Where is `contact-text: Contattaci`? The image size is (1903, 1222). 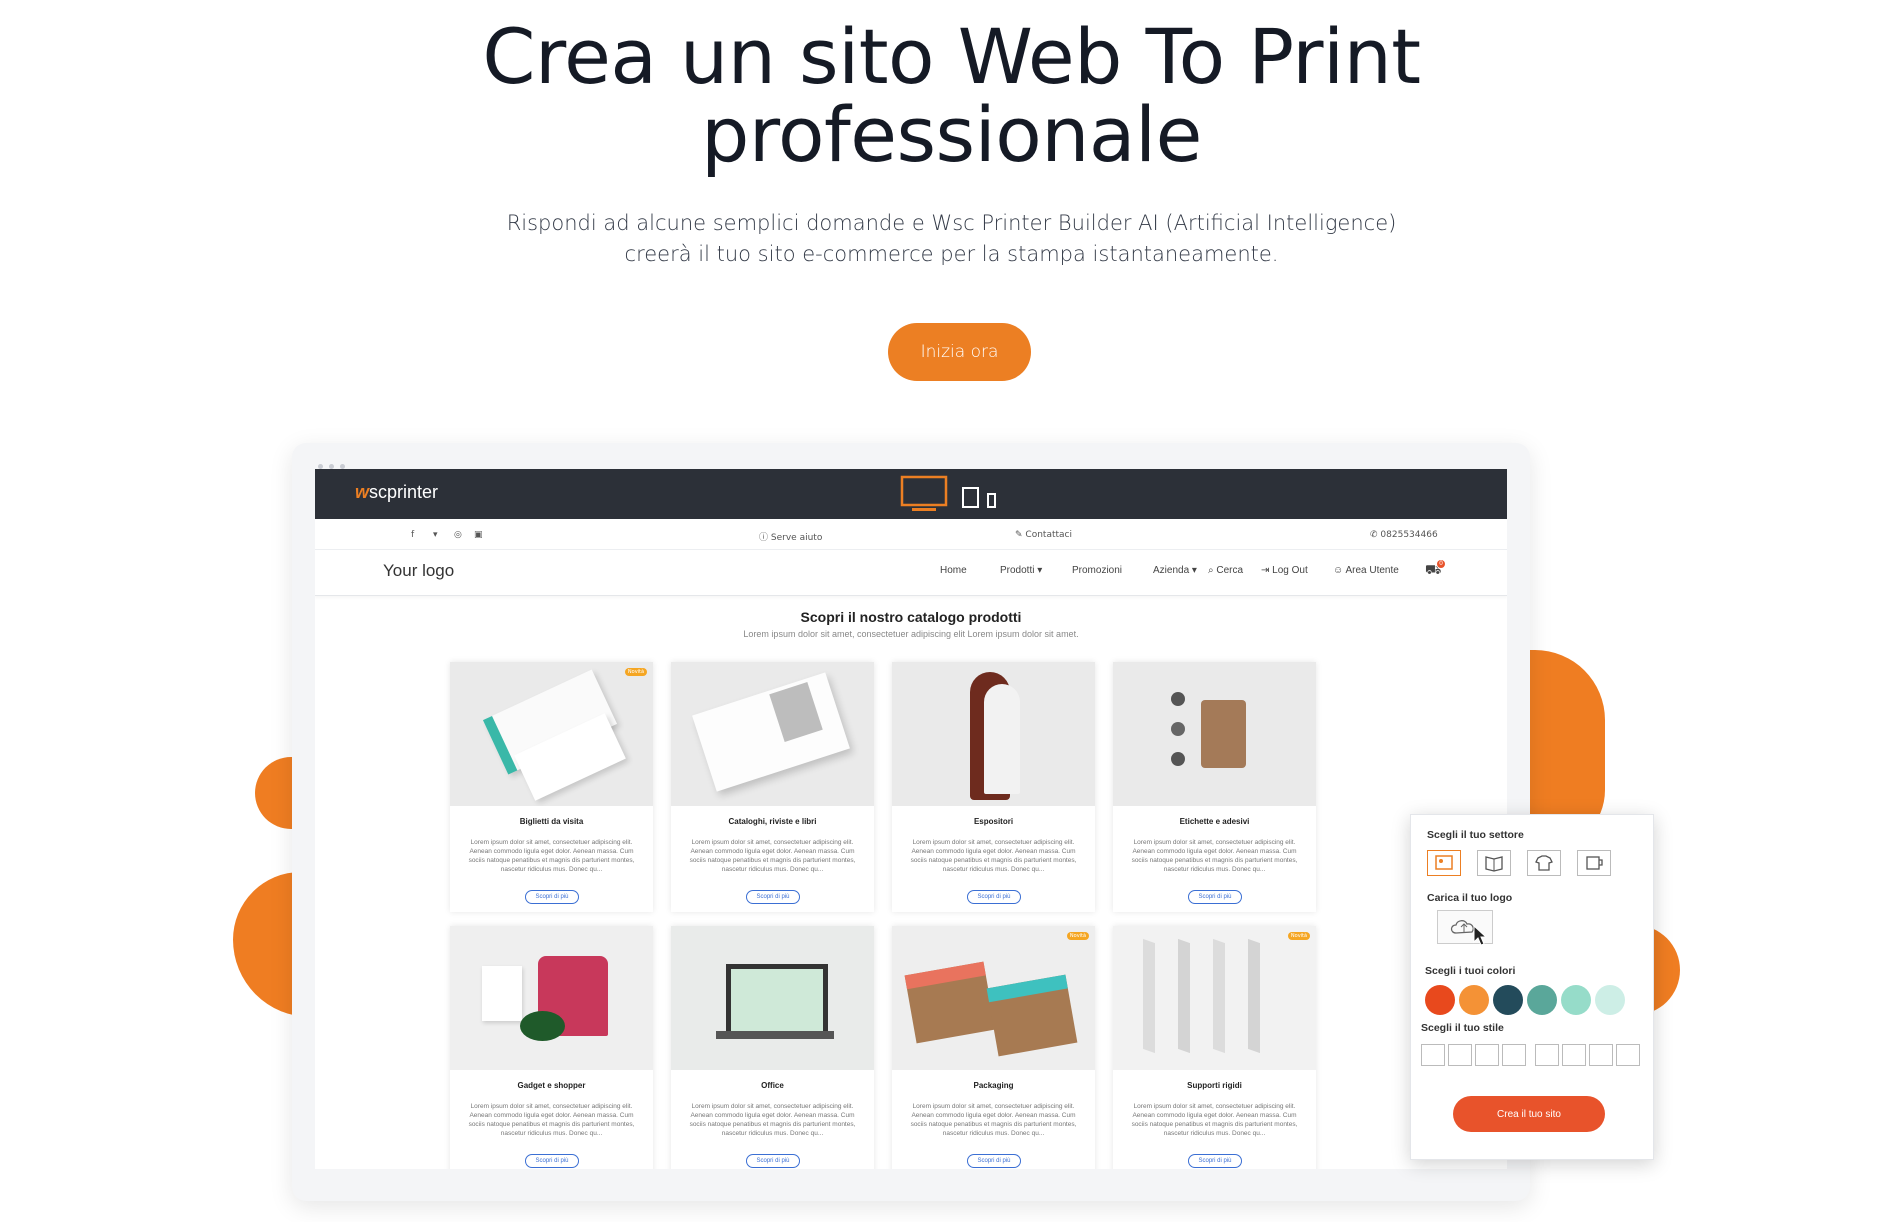 contact-text: Contattaci is located at coordinates (1048, 535).